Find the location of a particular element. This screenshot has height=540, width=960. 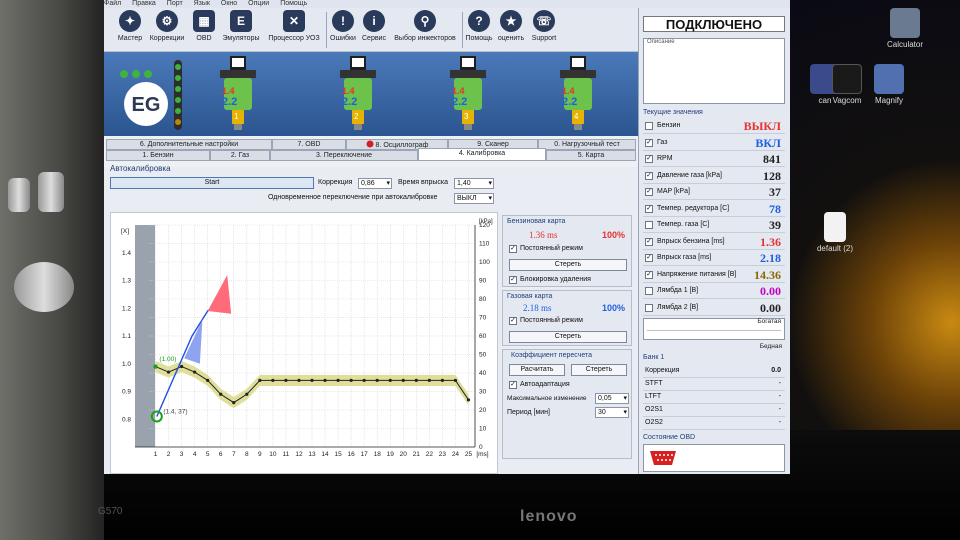

injector-2: 1.4 2.2 2 is located at coordinates (358, 94).